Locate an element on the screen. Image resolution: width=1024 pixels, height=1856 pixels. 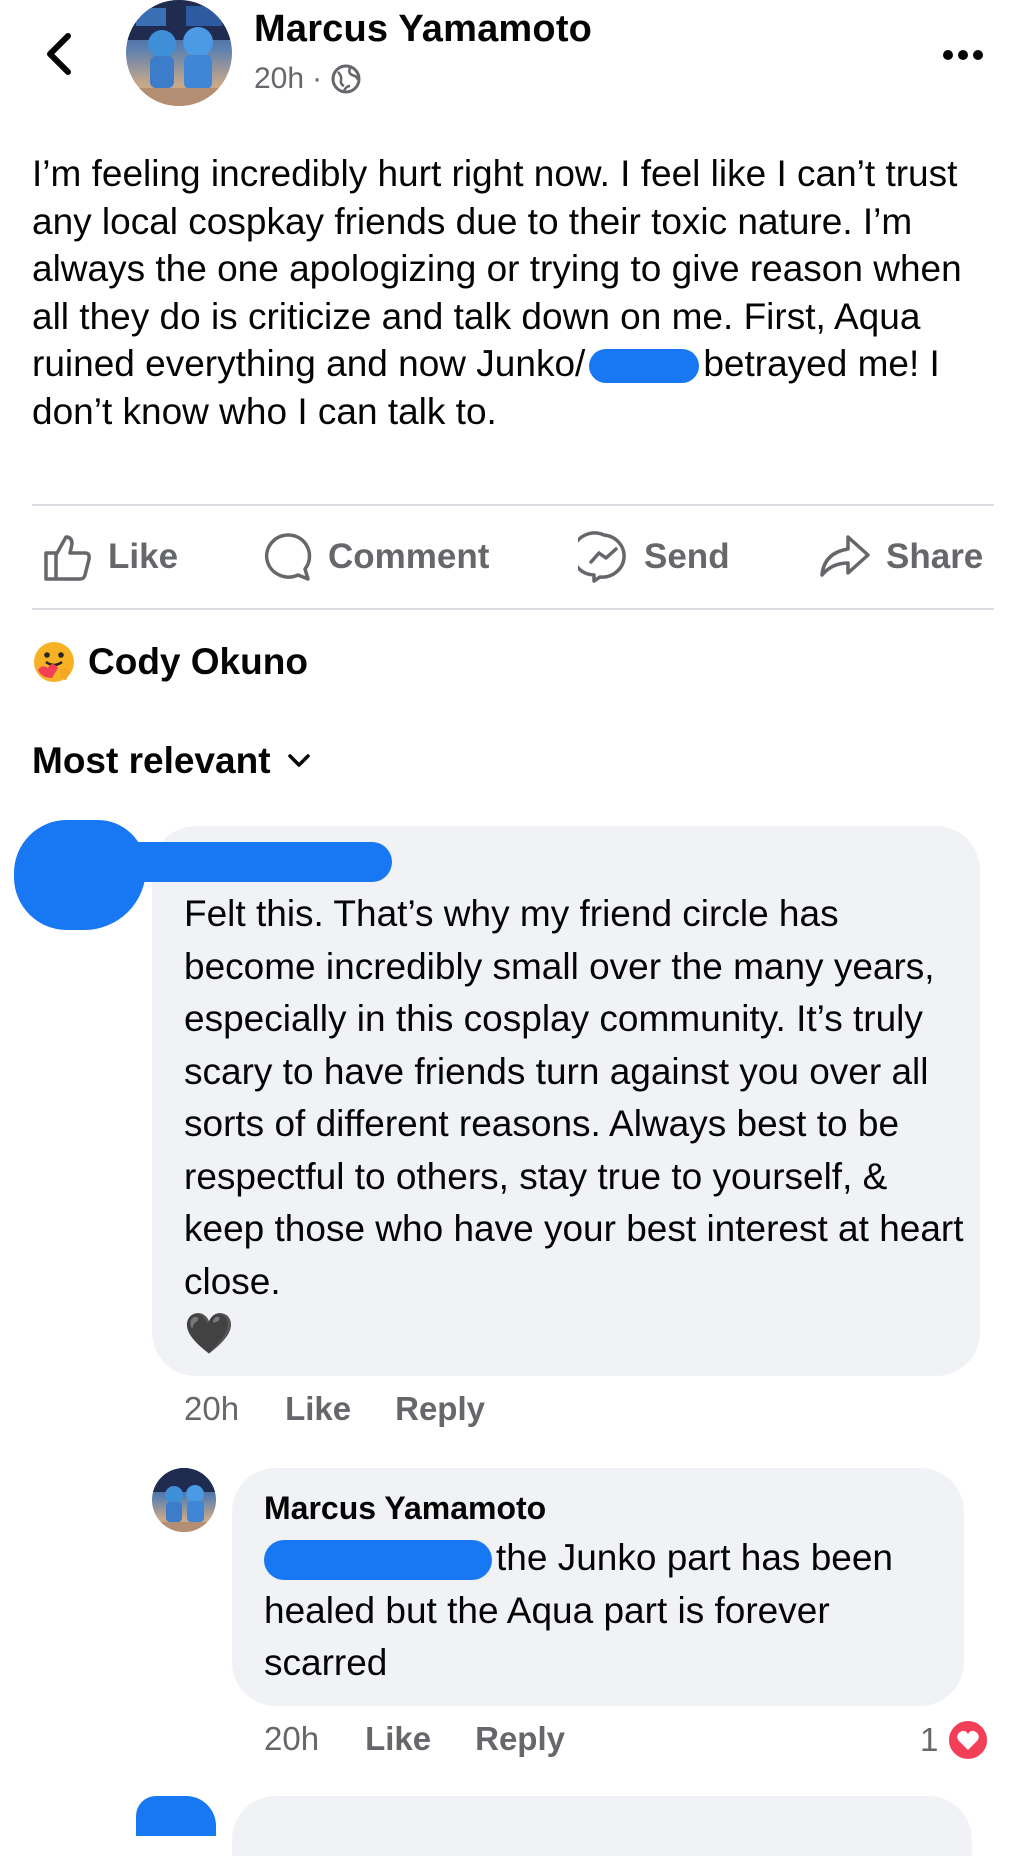
comment-button: Comment is located at coordinates (376, 557).